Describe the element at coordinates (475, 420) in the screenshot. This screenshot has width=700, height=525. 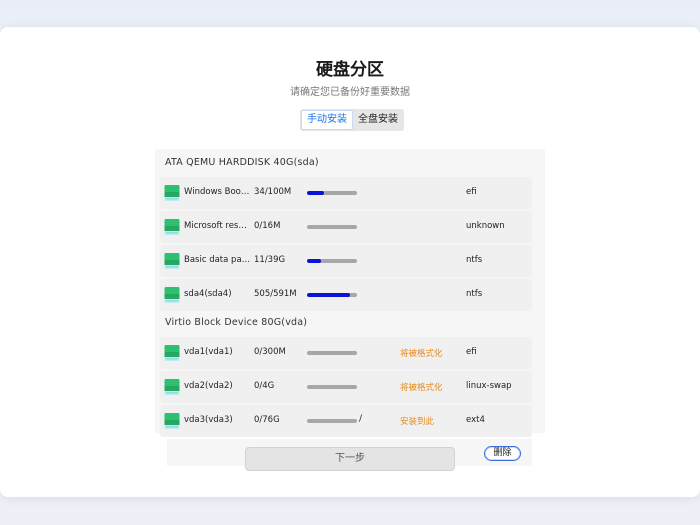
I see `filesystem-type: ext4` at that location.